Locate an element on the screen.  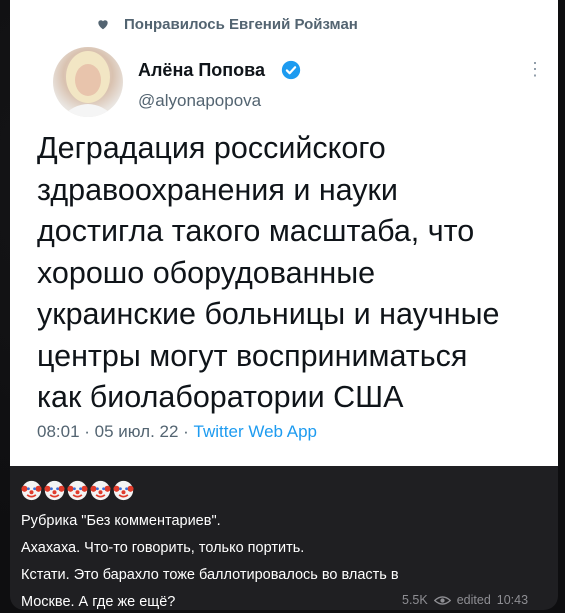
eye-icon is located at coordinates (442, 600).